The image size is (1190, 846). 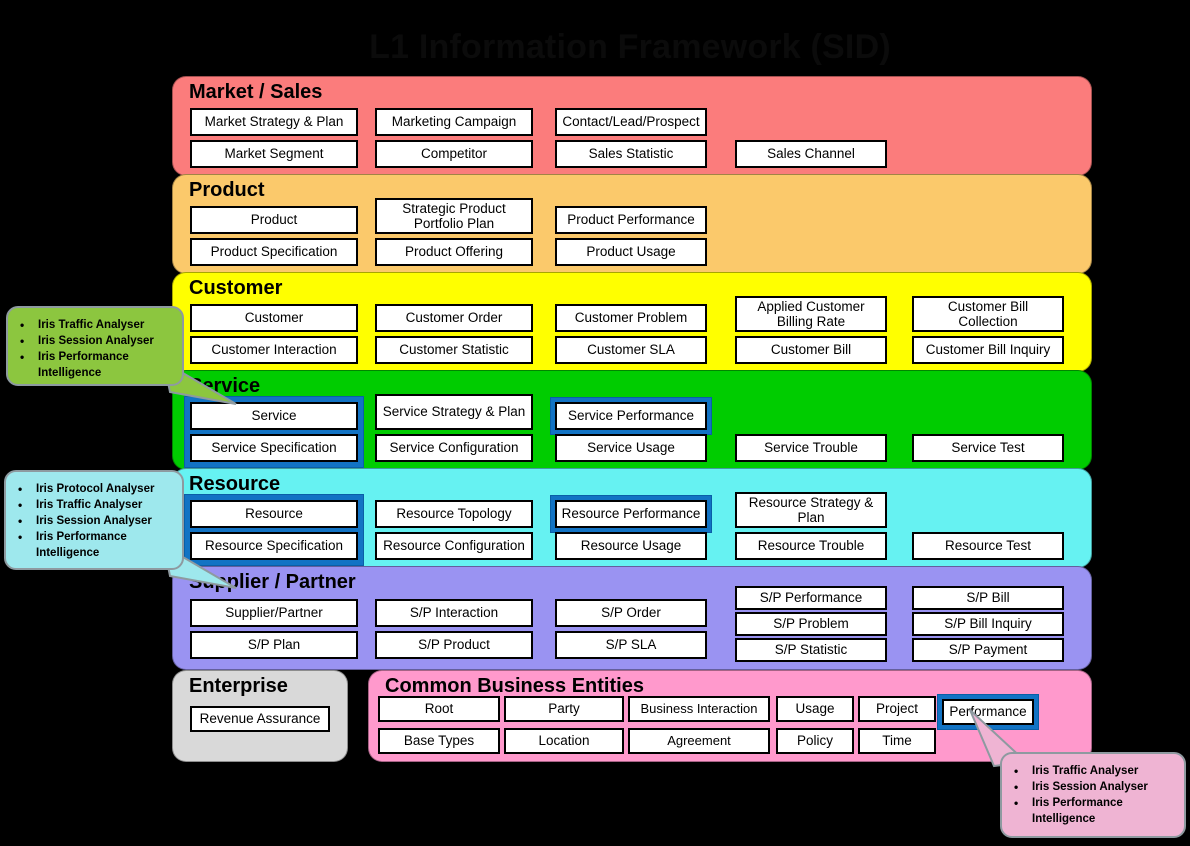 What do you see at coordinates (631, 220) in the screenshot?
I see `entity-box: Product Performance` at bounding box center [631, 220].